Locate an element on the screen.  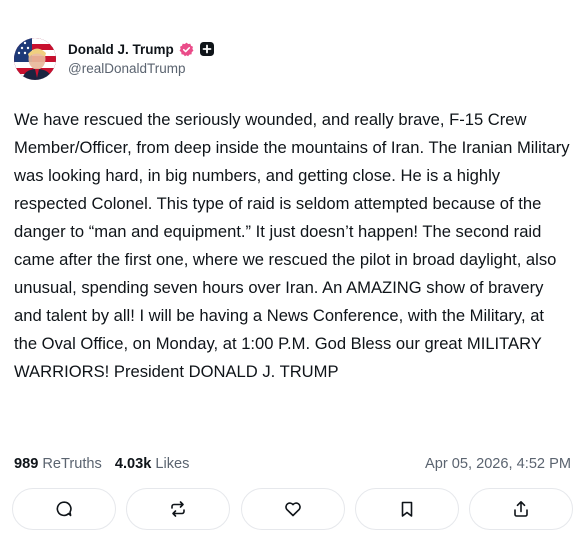
avatar is located at coordinates (35, 59).